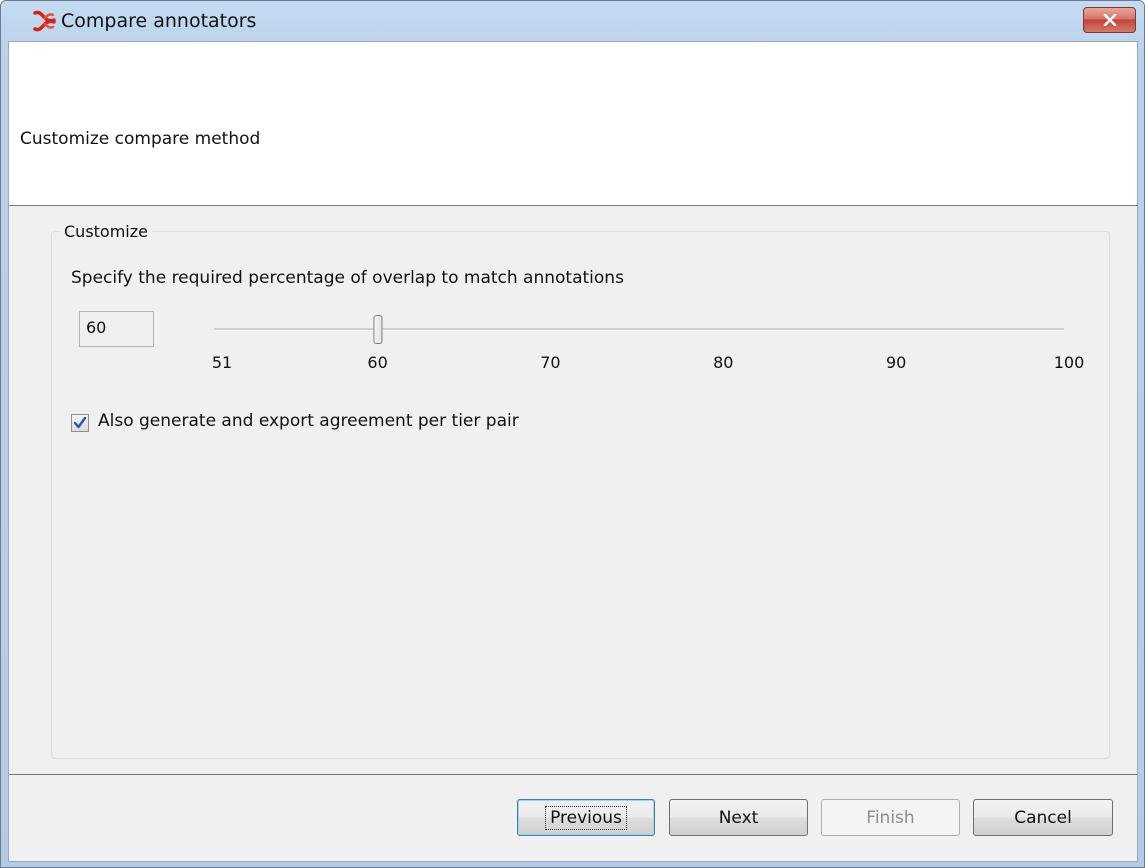 The height and width of the screenshot is (868, 1145). I want to click on slider-tick-label: 51, so click(222, 362).